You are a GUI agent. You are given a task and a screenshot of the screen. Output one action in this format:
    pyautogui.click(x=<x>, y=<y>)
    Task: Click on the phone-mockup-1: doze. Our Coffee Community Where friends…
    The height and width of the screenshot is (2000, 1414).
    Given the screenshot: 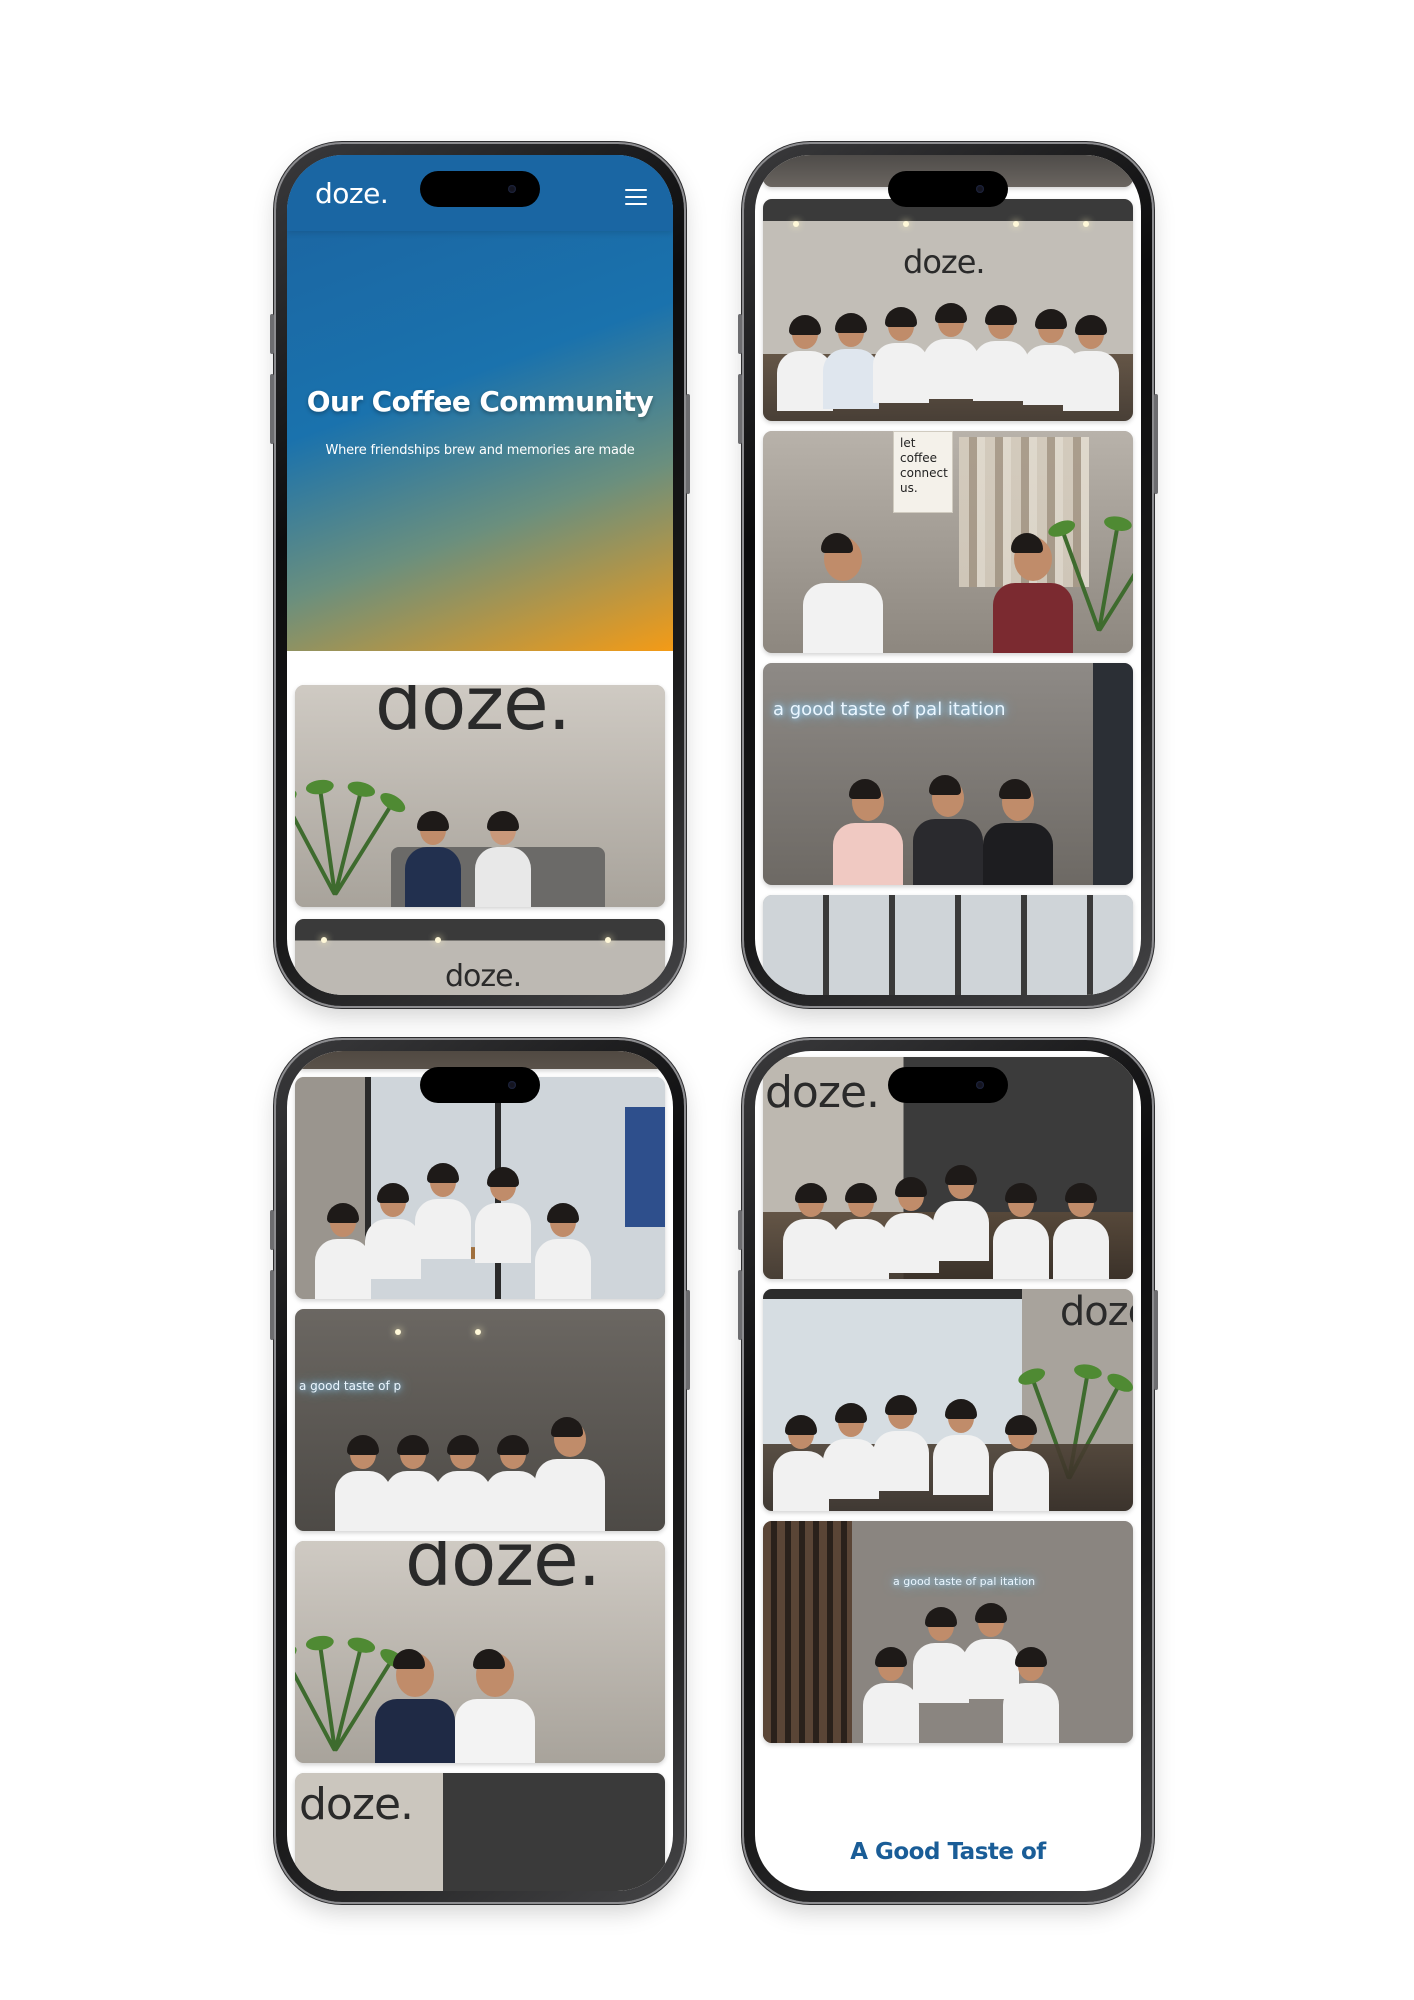 What is the action you would take?
    pyautogui.click(x=480, y=575)
    